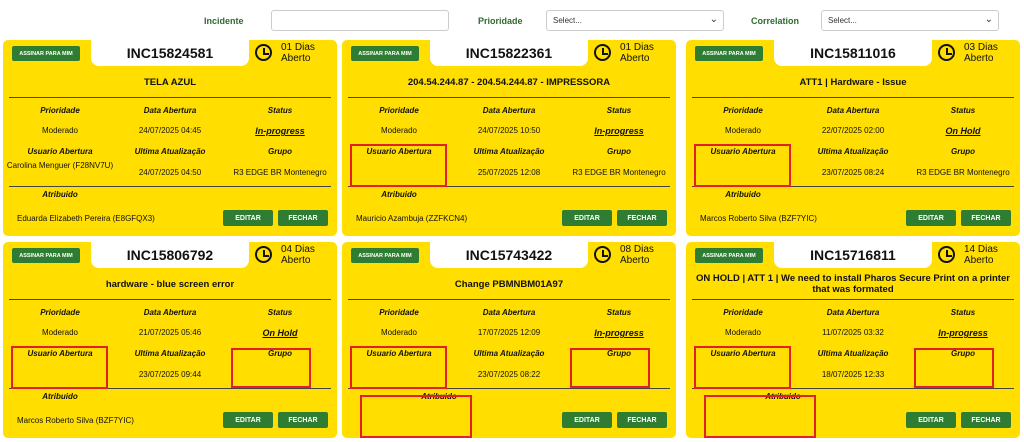 This screenshot has height=442, width=1024. What do you see at coordinates (713, 19) in the screenshot?
I see `chevron-down-icon: ⌄` at bounding box center [713, 19].